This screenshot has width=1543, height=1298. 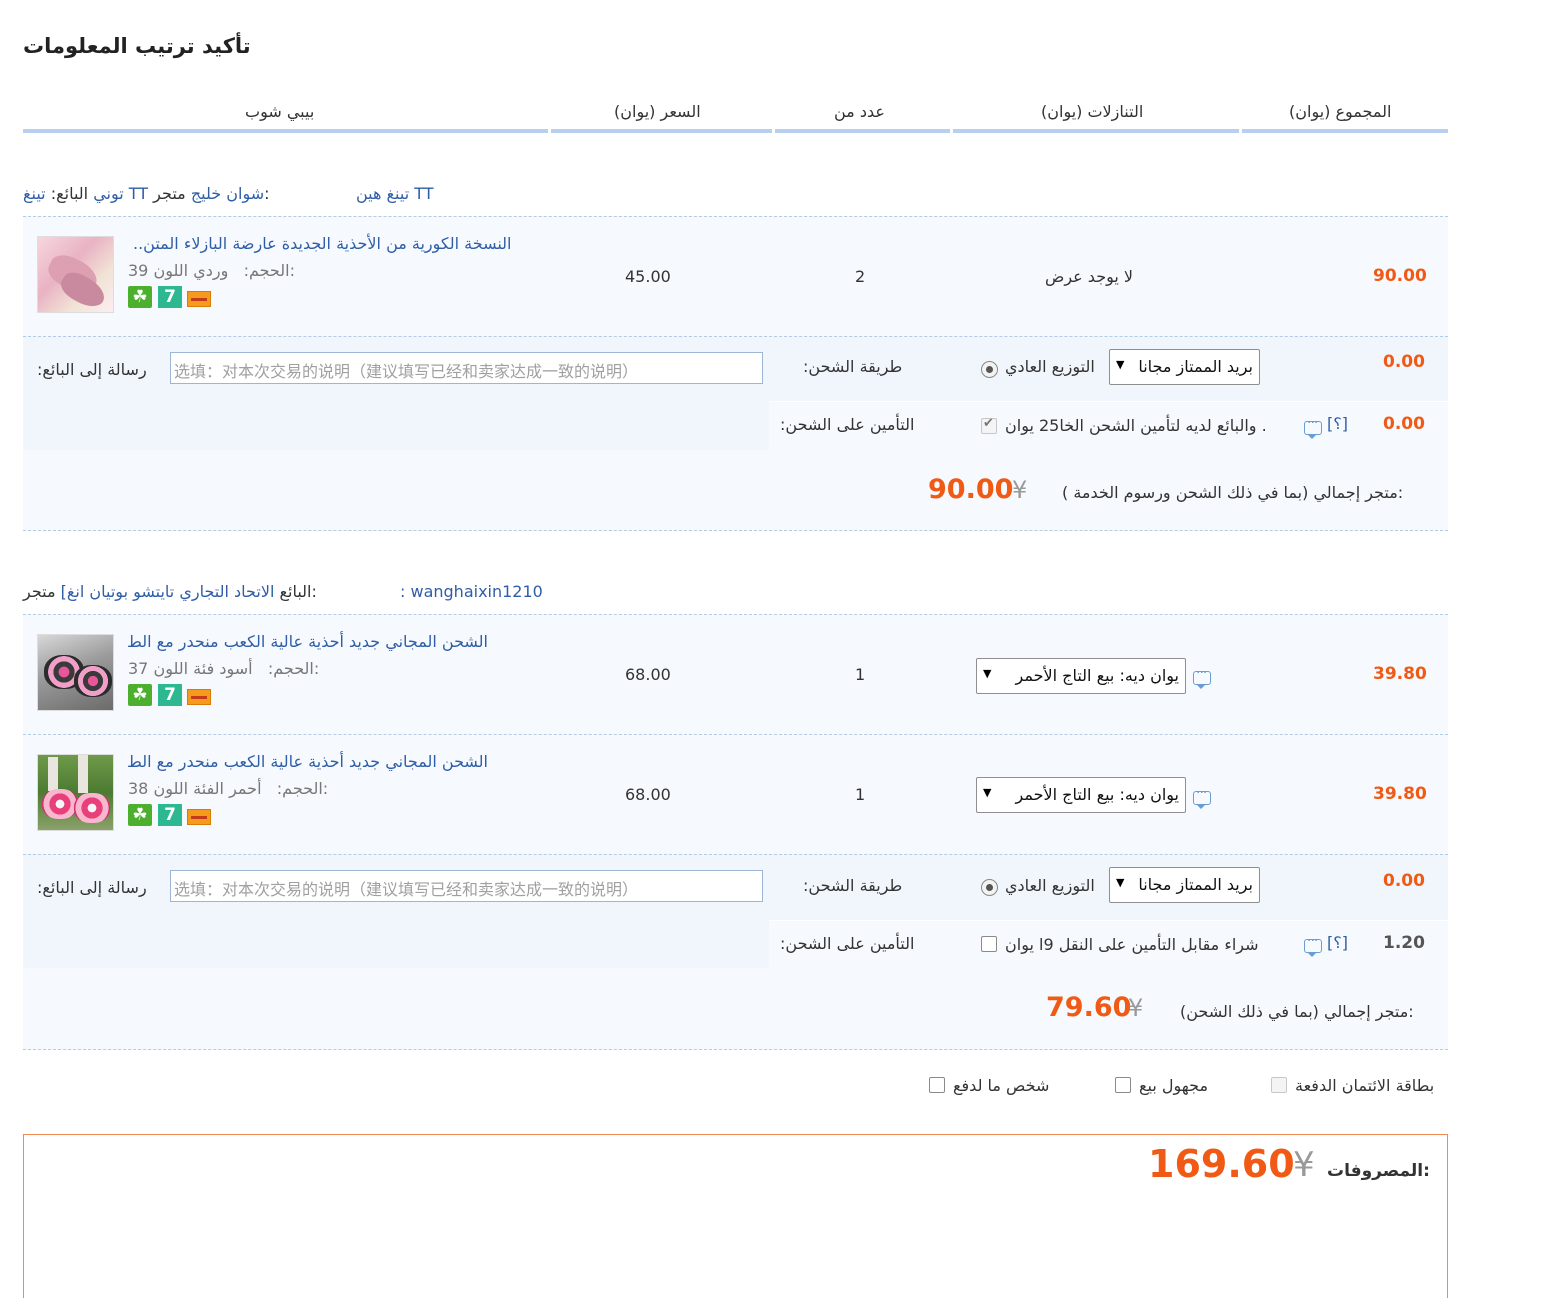 What do you see at coordinates (1050, 885) in the screenshot?
I see `shipping-option-label: التوزيع العادي` at bounding box center [1050, 885].